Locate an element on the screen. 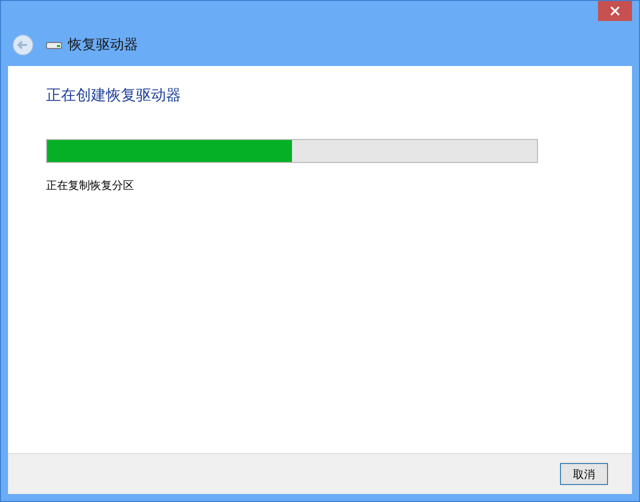 The width and height of the screenshot is (640, 502). drive-icon is located at coordinates (54, 45).